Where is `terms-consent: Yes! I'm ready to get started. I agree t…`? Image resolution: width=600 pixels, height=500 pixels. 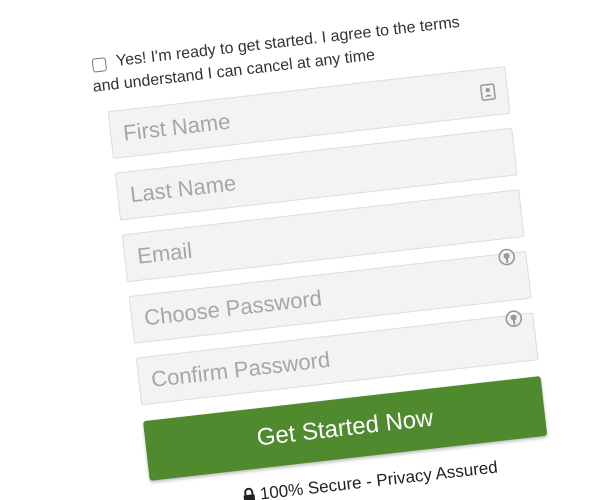
terms-consent: Yes! I'm ready to get started. I agree t… is located at coordinates (308, 48).